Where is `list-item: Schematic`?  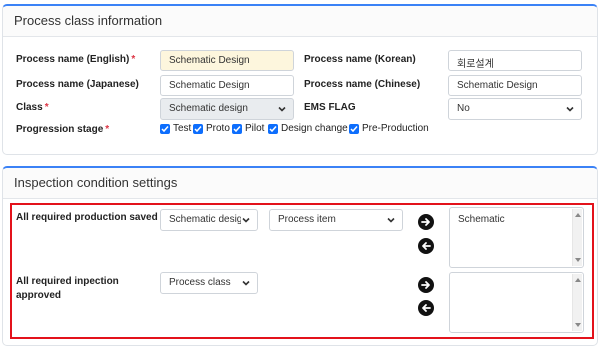
list-item: Schematic is located at coordinates (516, 219).